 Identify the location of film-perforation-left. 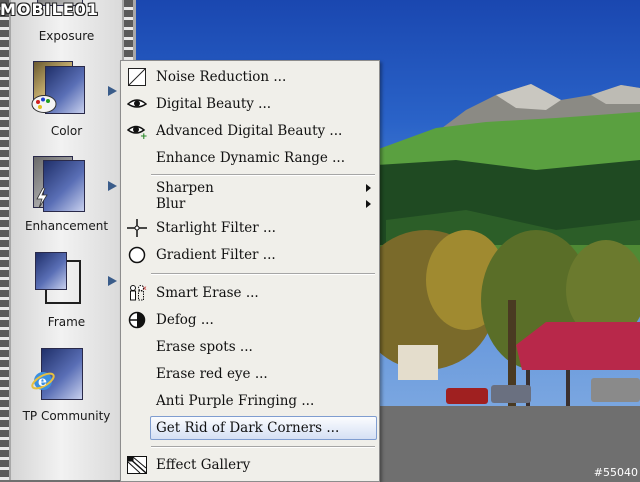
(4, 240).